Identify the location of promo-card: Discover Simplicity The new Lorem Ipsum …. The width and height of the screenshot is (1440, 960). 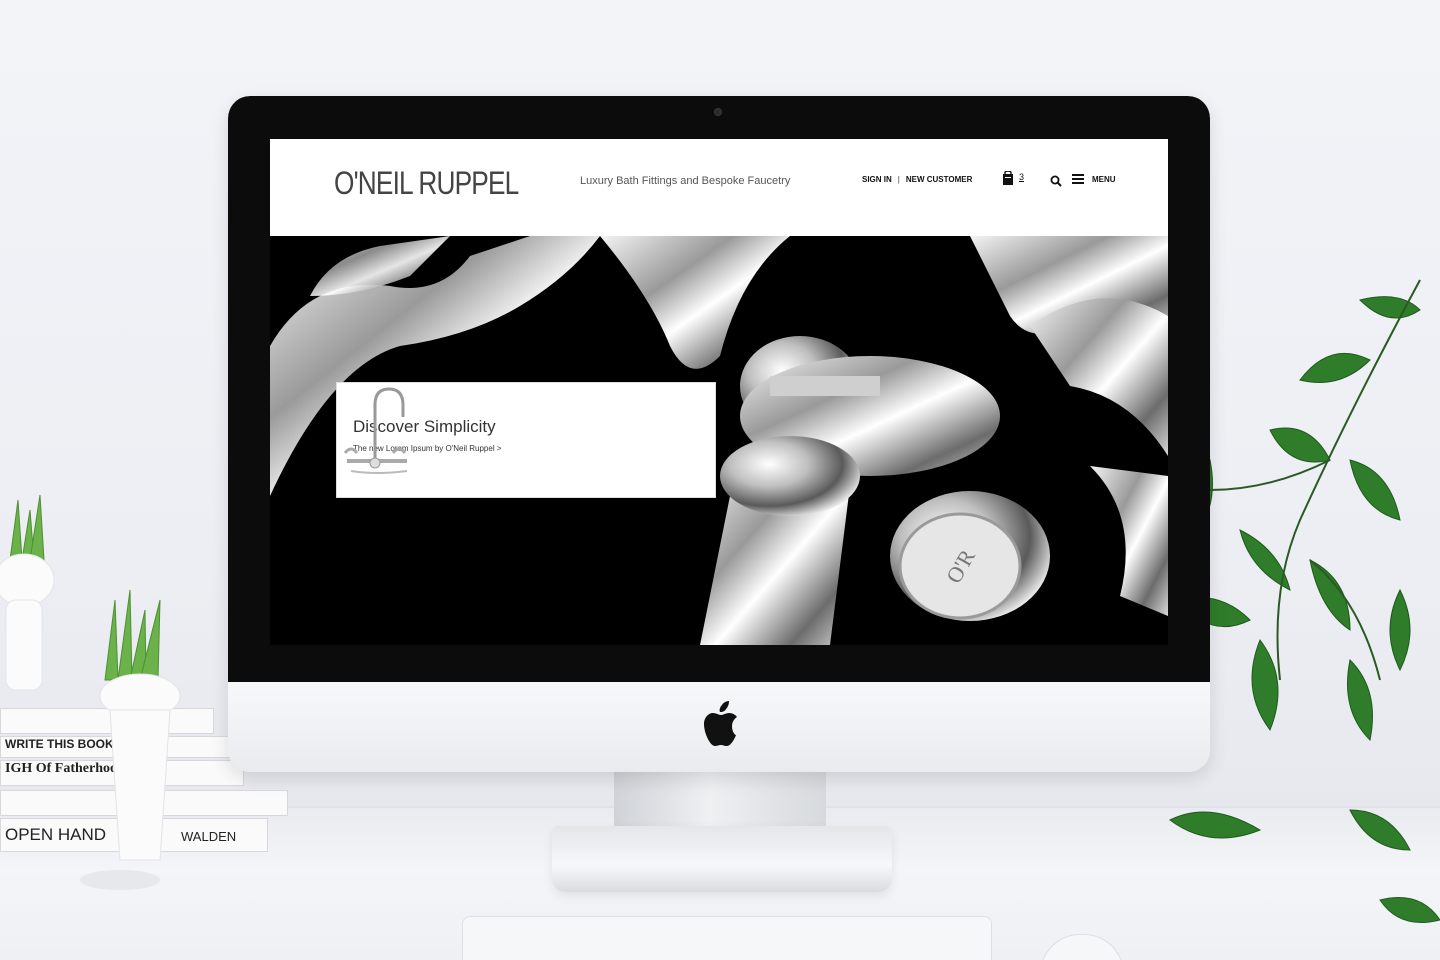
(526, 440).